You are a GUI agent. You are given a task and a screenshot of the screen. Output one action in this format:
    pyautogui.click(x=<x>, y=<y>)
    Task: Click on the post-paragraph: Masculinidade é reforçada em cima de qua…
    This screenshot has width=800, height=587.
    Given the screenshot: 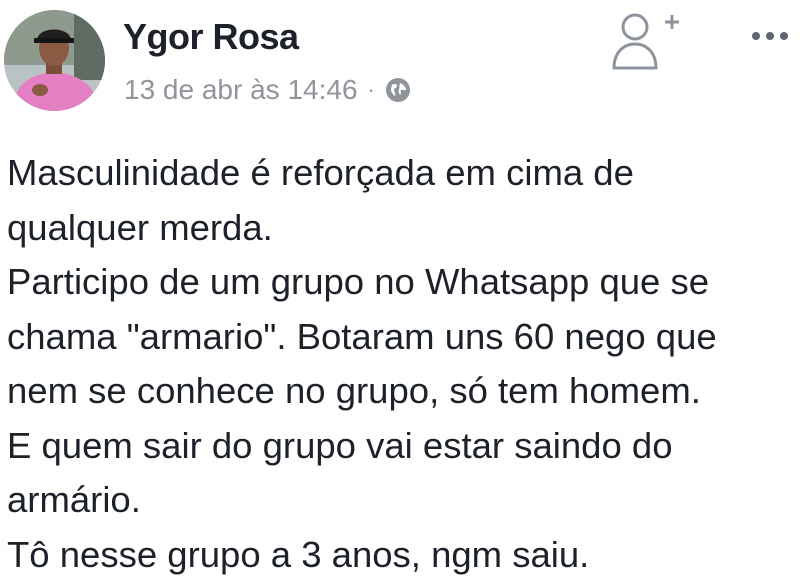 What is the action you would take?
    pyautogui.click(x=320, y=200)
    